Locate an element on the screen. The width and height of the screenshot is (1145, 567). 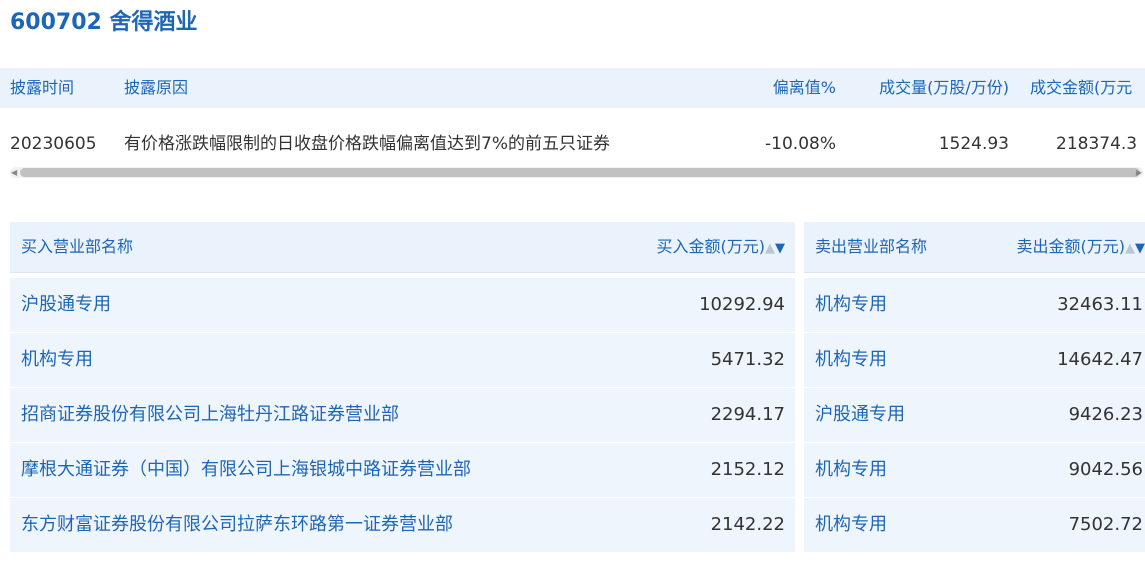
sell-branch-link: 沪股通专用 is located at coordinates (860, 415).